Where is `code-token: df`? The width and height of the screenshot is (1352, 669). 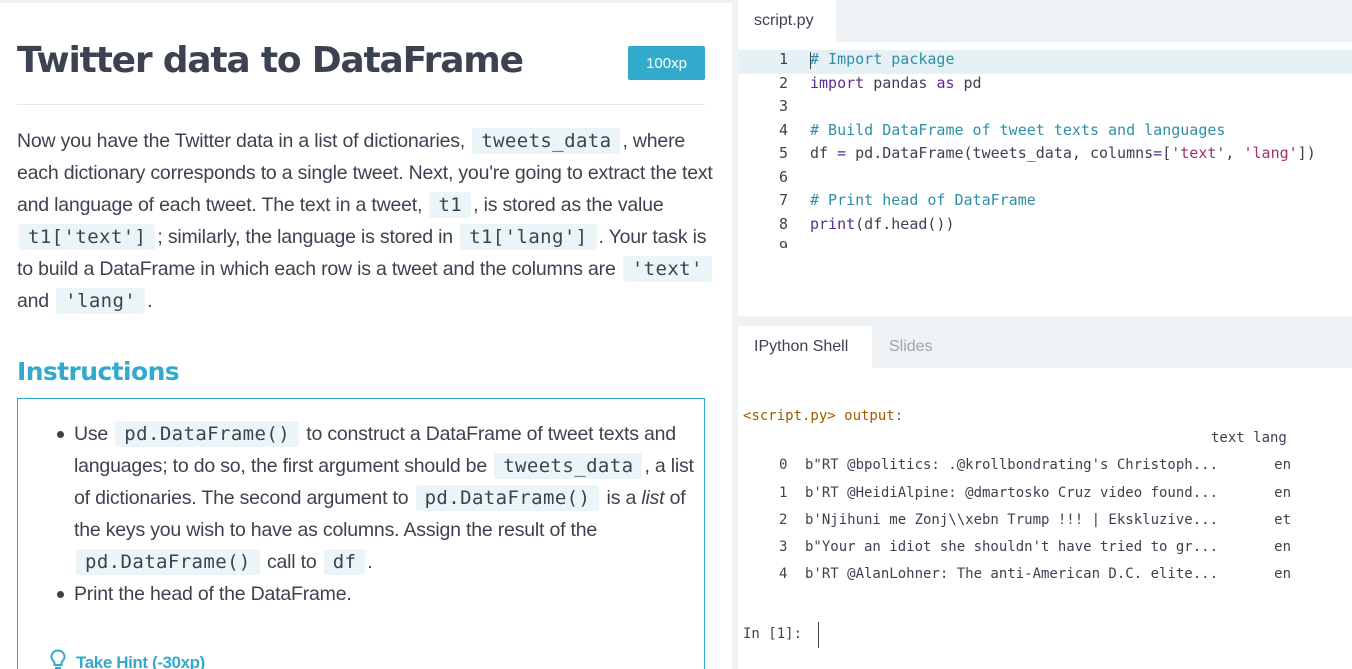
code-token: df is located at coordinates (824, 153).